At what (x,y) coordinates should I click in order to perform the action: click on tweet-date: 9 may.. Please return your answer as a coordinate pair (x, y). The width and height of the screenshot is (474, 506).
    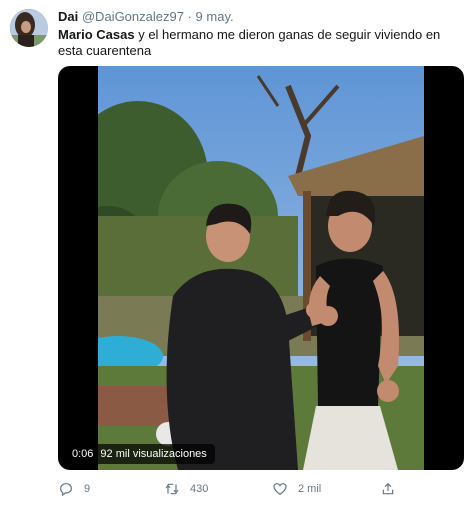
    Looking at the image, I should click on (215, 16).